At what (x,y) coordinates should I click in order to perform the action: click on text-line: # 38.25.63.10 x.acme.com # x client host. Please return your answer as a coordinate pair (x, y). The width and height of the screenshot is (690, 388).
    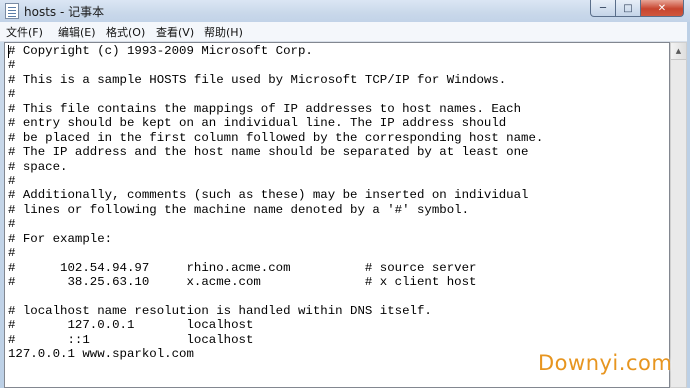
    Looking at the image, I should click on (242, 282).